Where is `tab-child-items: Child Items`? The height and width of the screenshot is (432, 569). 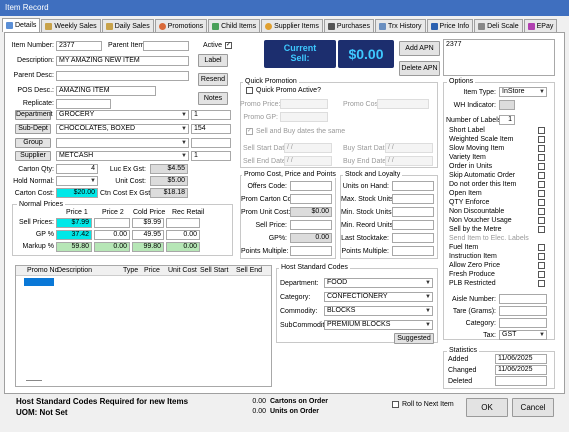 tab-child-items: Child Items is located at coordinates (234, 25).